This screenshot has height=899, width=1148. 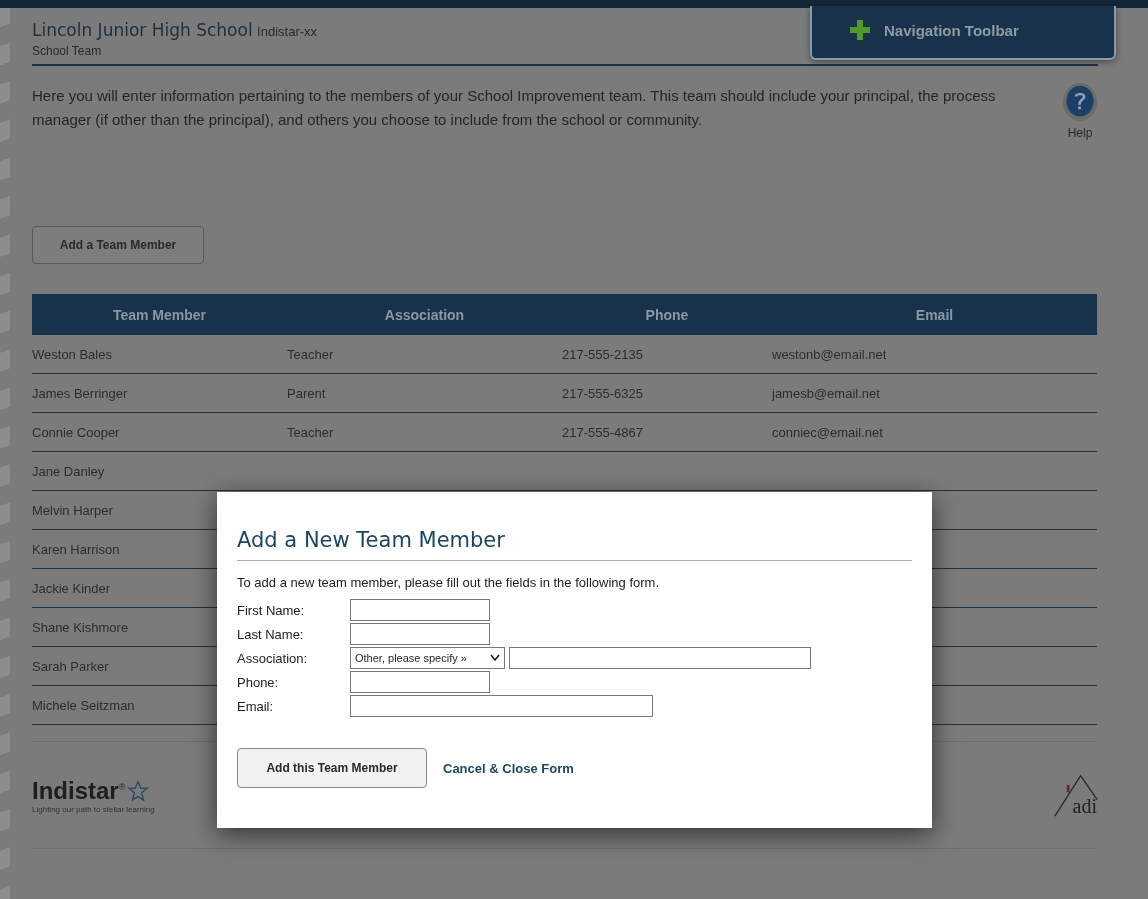 What do you see at coordinates (602, 393) in the screenshot?
I see `table-cell: 217-555-6325` at bounding box center [602, 393].